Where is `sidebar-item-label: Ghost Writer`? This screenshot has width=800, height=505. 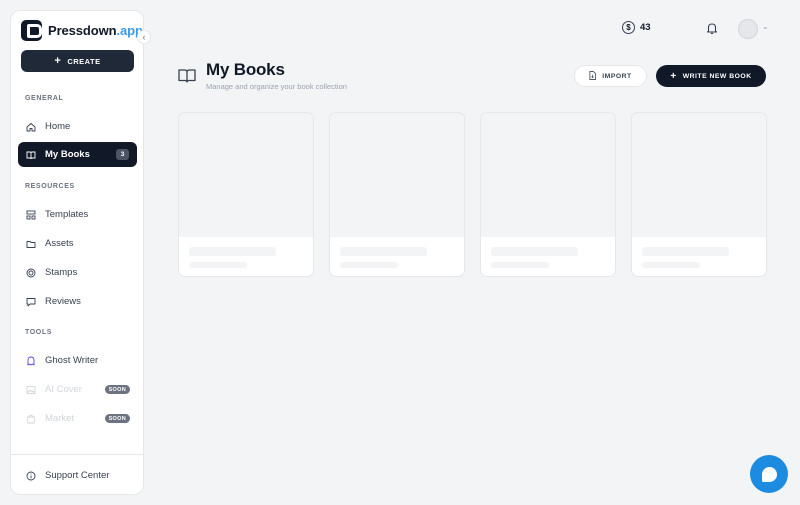 sidebar-item-label: Ghost Writer is located at coordinates (72, 360).